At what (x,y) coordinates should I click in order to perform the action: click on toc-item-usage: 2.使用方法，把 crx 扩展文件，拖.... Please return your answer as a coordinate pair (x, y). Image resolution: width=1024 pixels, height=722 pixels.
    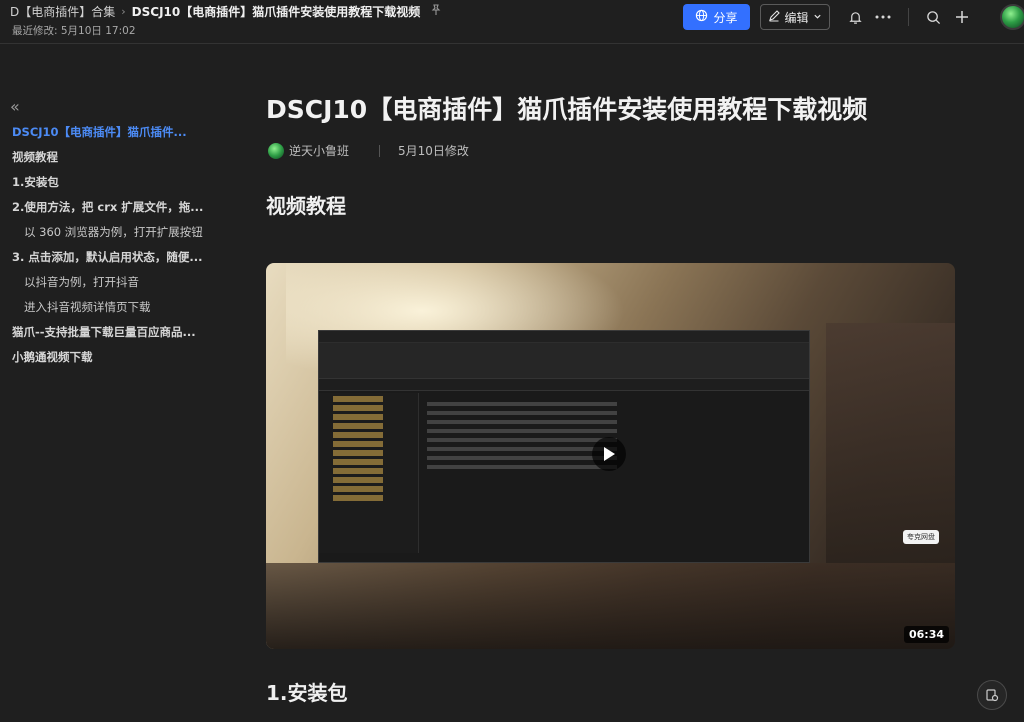
    Looking at the image, I should click on (110, 210).